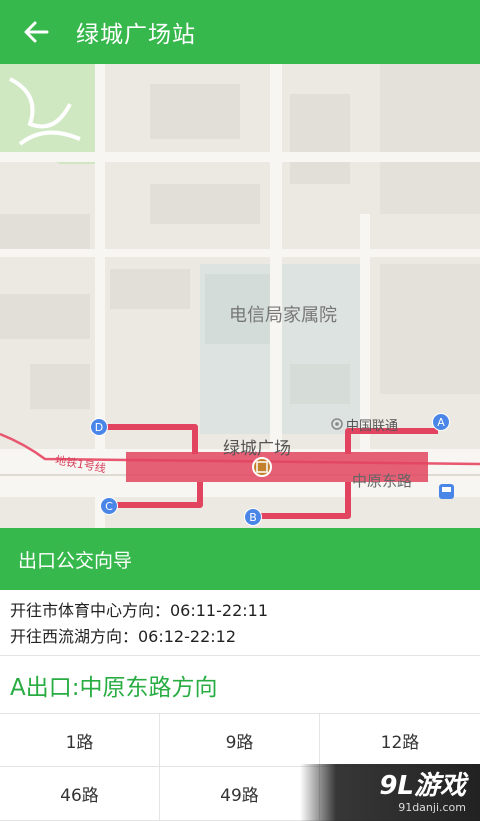  What do you see at coordinates (441, 422) in the screenshot?
I see `exit-marker-a: A` at bounding box center [441, 422].